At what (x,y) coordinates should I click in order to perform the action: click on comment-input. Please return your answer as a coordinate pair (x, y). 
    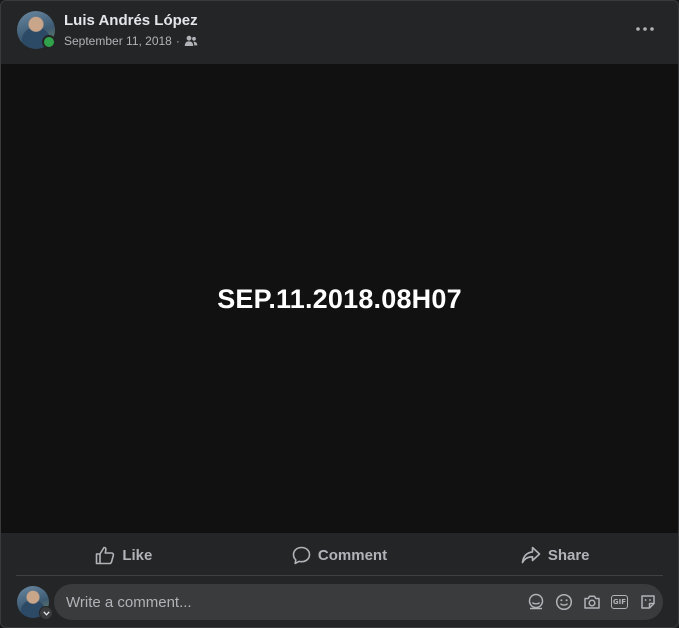
    Looking at the image, I should click on (286, 602).